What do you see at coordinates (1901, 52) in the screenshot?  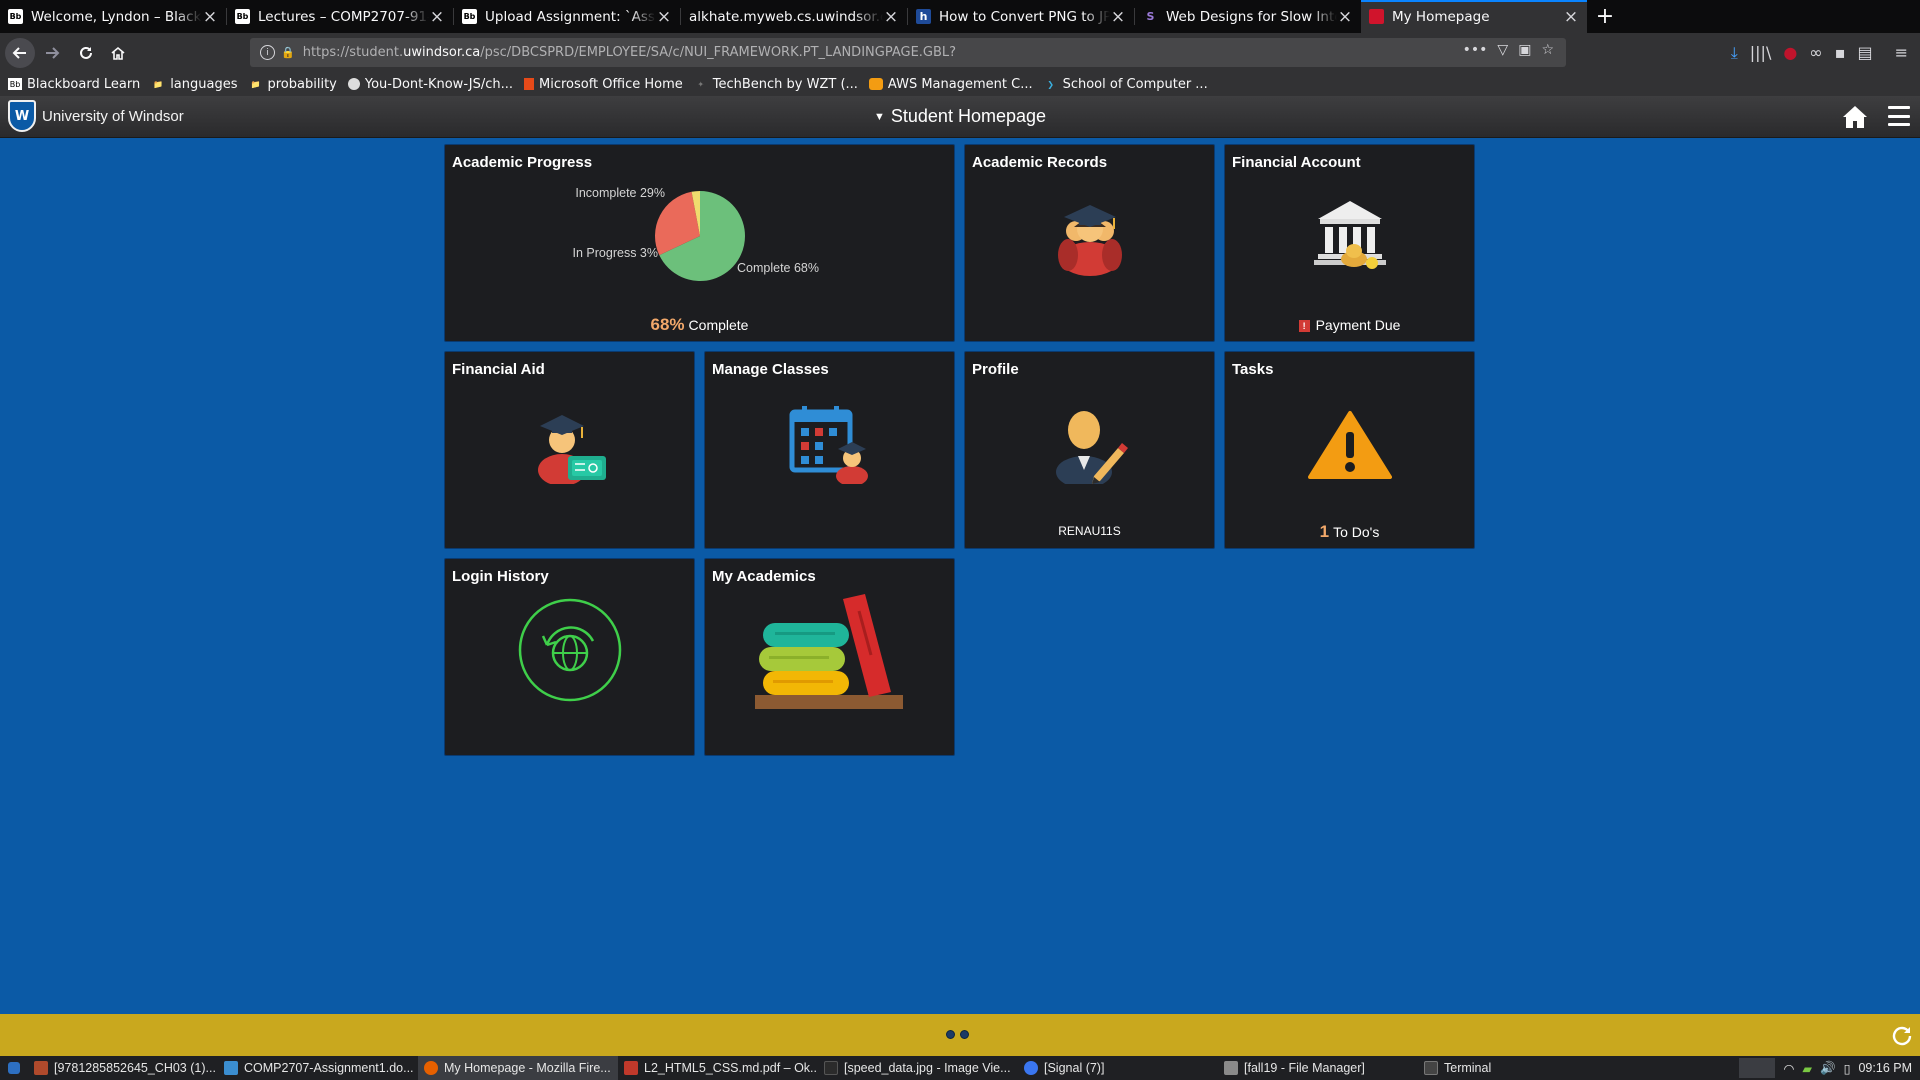 I see `open-menu-icon: ≡` at bounding box center [1901, 52].